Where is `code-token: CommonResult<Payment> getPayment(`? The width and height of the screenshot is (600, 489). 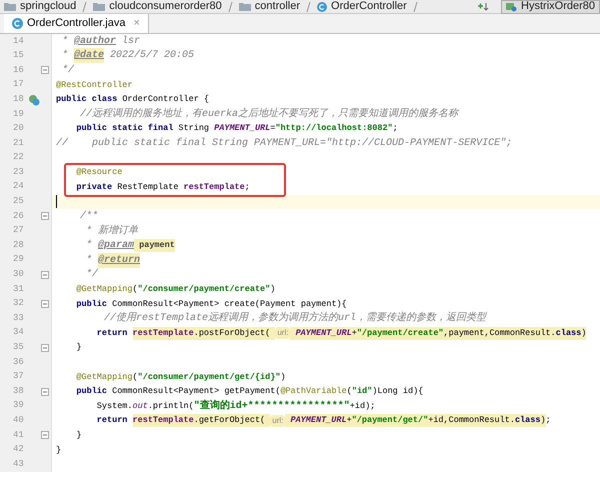
code-token: CommonResult<Payment> getPayment( is located at coordinates (196, 391).